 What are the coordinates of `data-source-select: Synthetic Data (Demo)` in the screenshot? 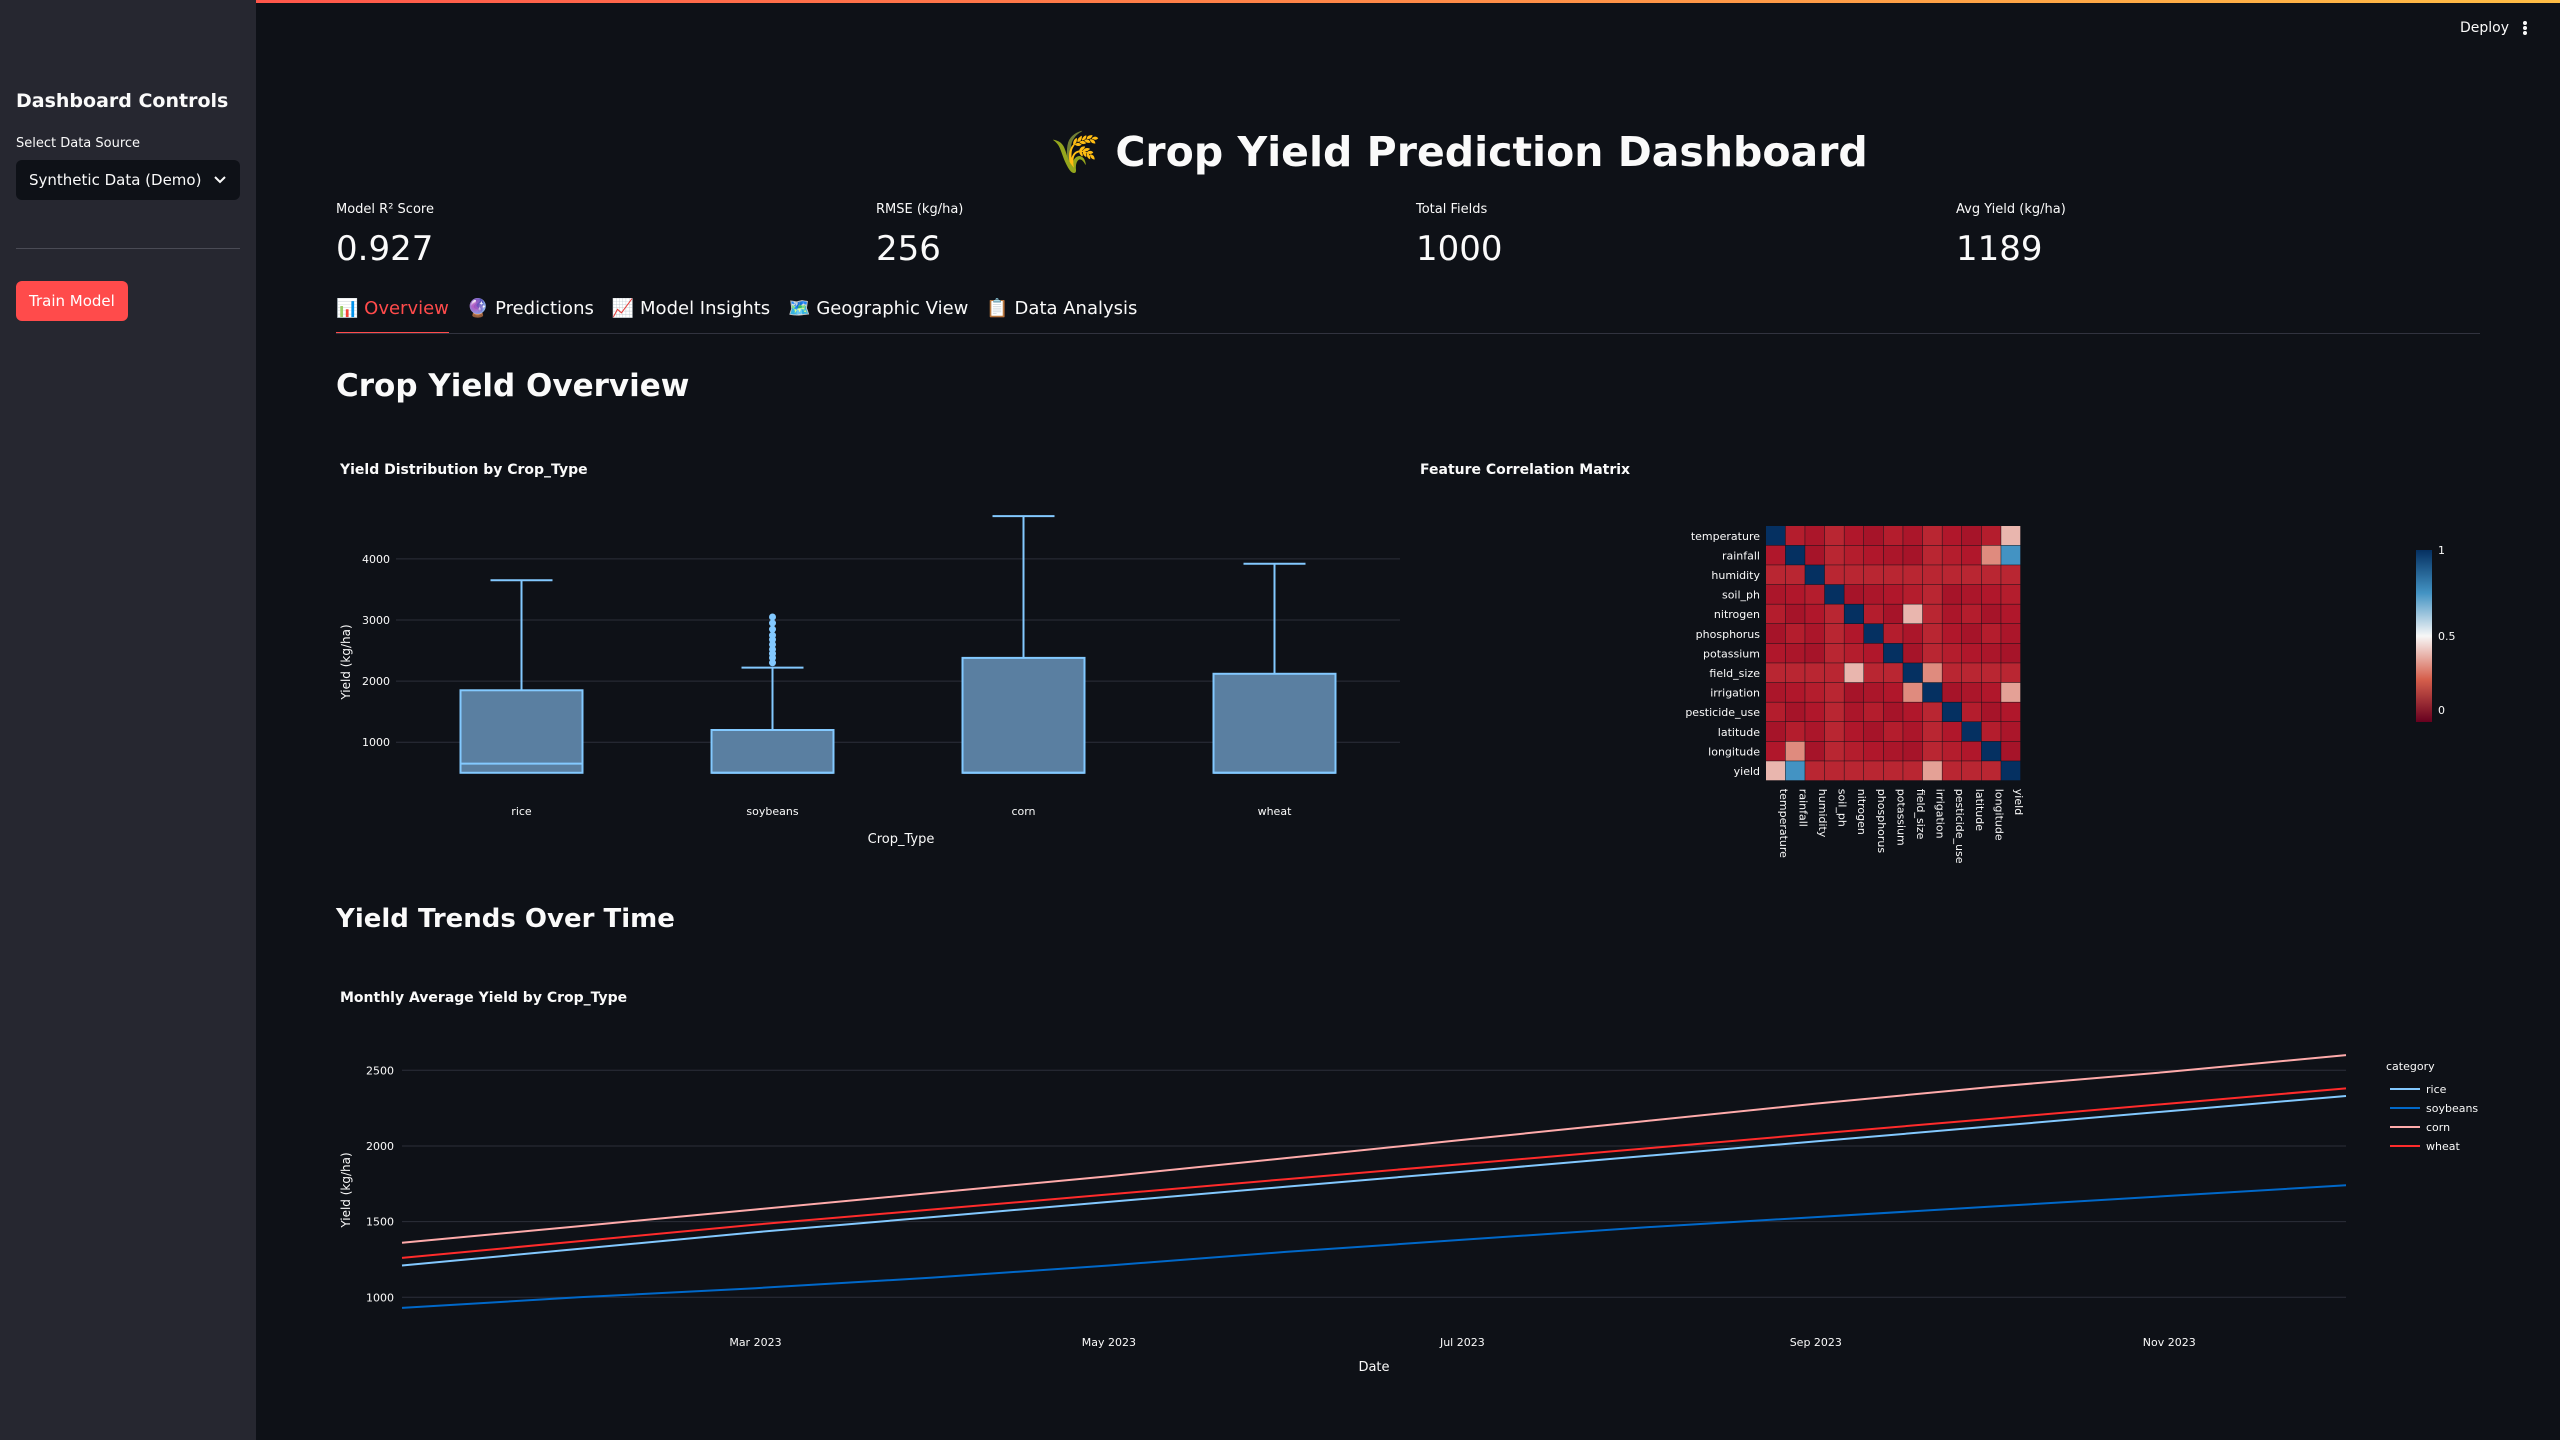 It's located at (128, 180).